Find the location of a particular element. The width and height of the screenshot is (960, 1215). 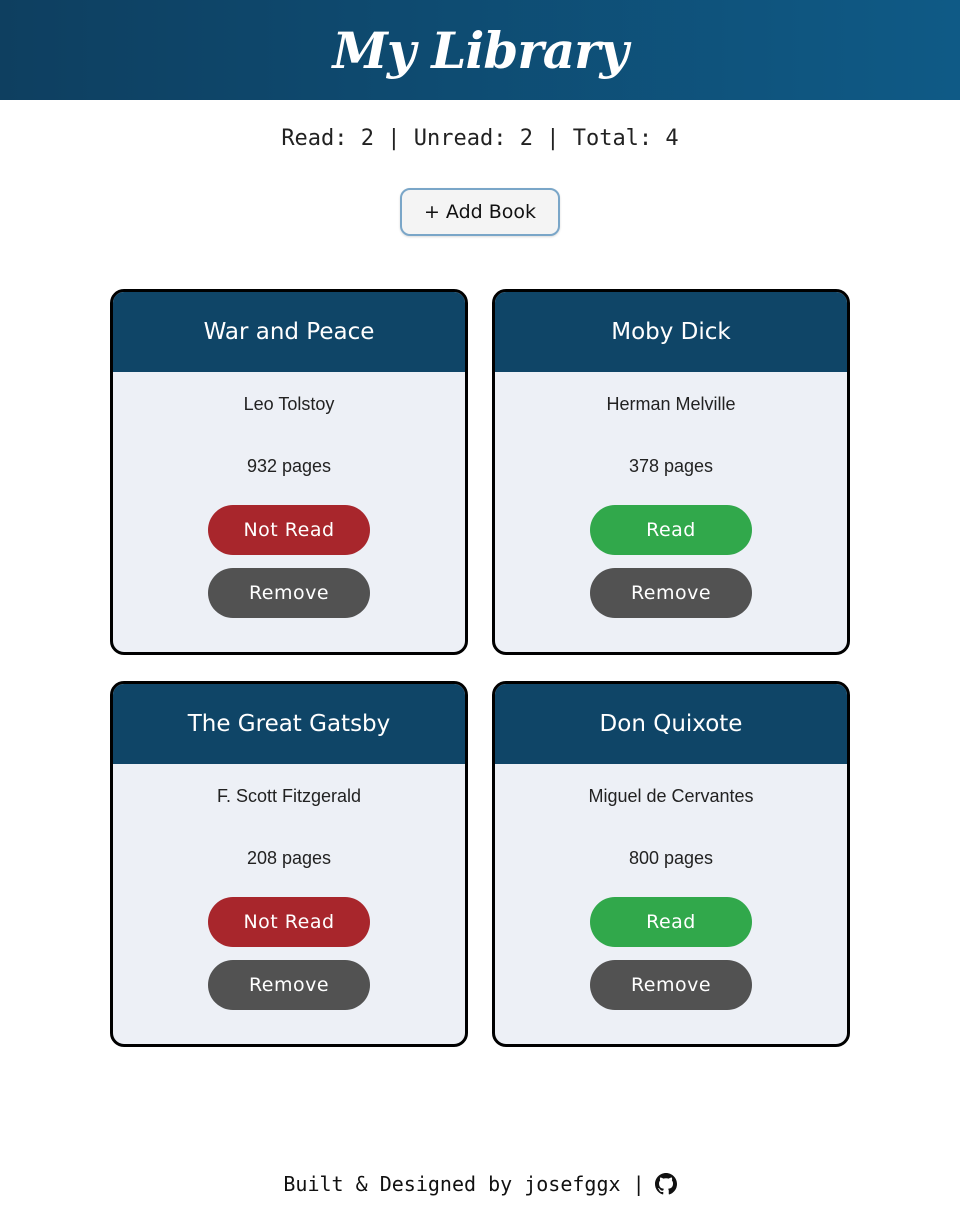

book-card-header: The Great Gatsby is located at coordinates (289, 724).